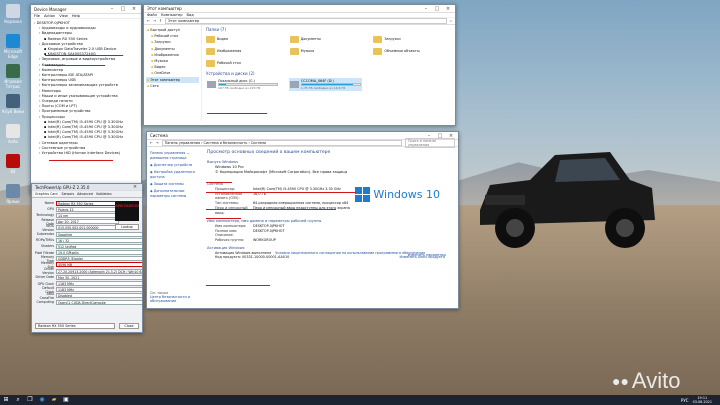  Describe the element at coordinates (46, 194) in the screenshot. I see `gpuz-tab: Graphics Card` at that location.